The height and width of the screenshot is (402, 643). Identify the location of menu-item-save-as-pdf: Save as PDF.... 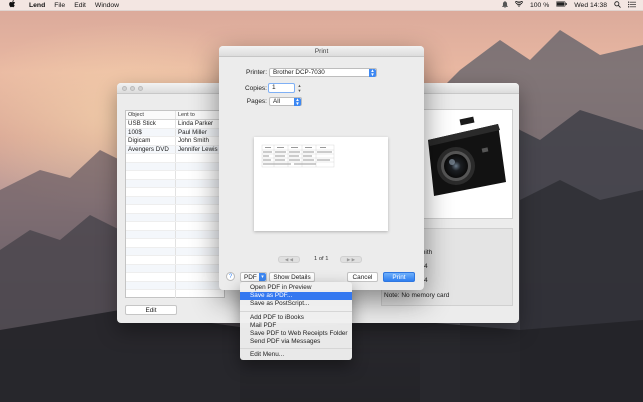
(296, 296).